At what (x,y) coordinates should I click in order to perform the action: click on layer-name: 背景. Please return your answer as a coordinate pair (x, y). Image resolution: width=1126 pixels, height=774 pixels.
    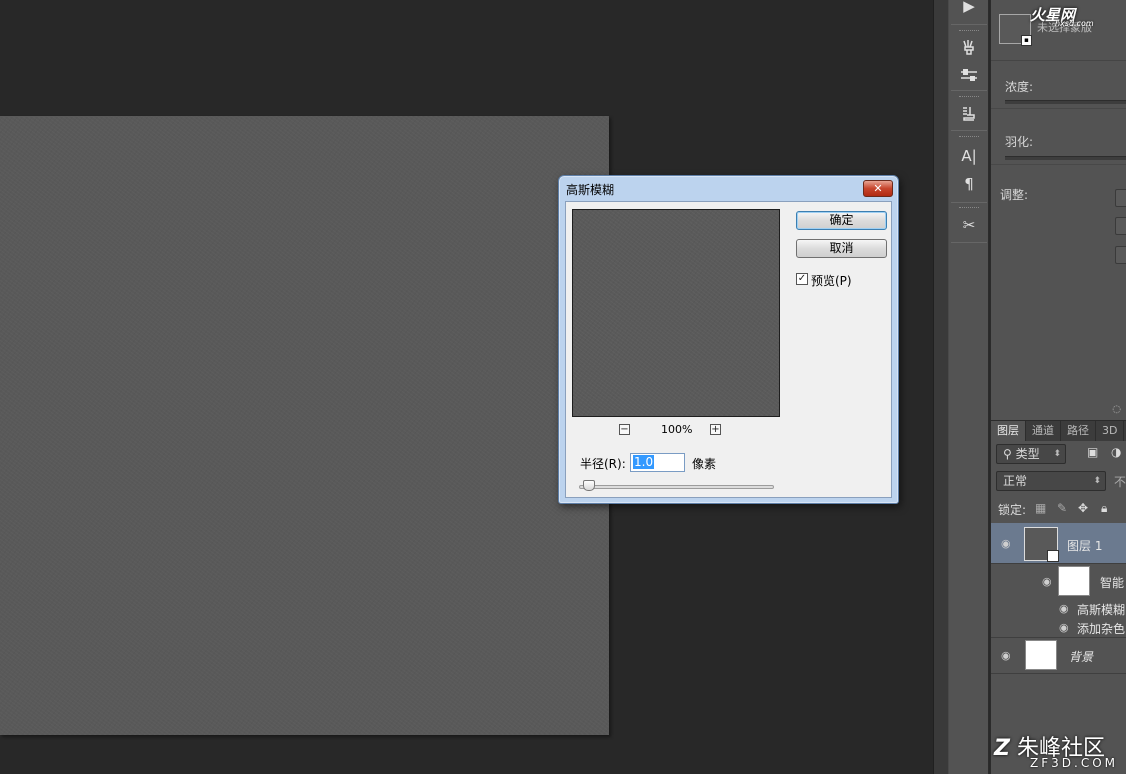
    Looking at the image, I should click on (1081, 657).